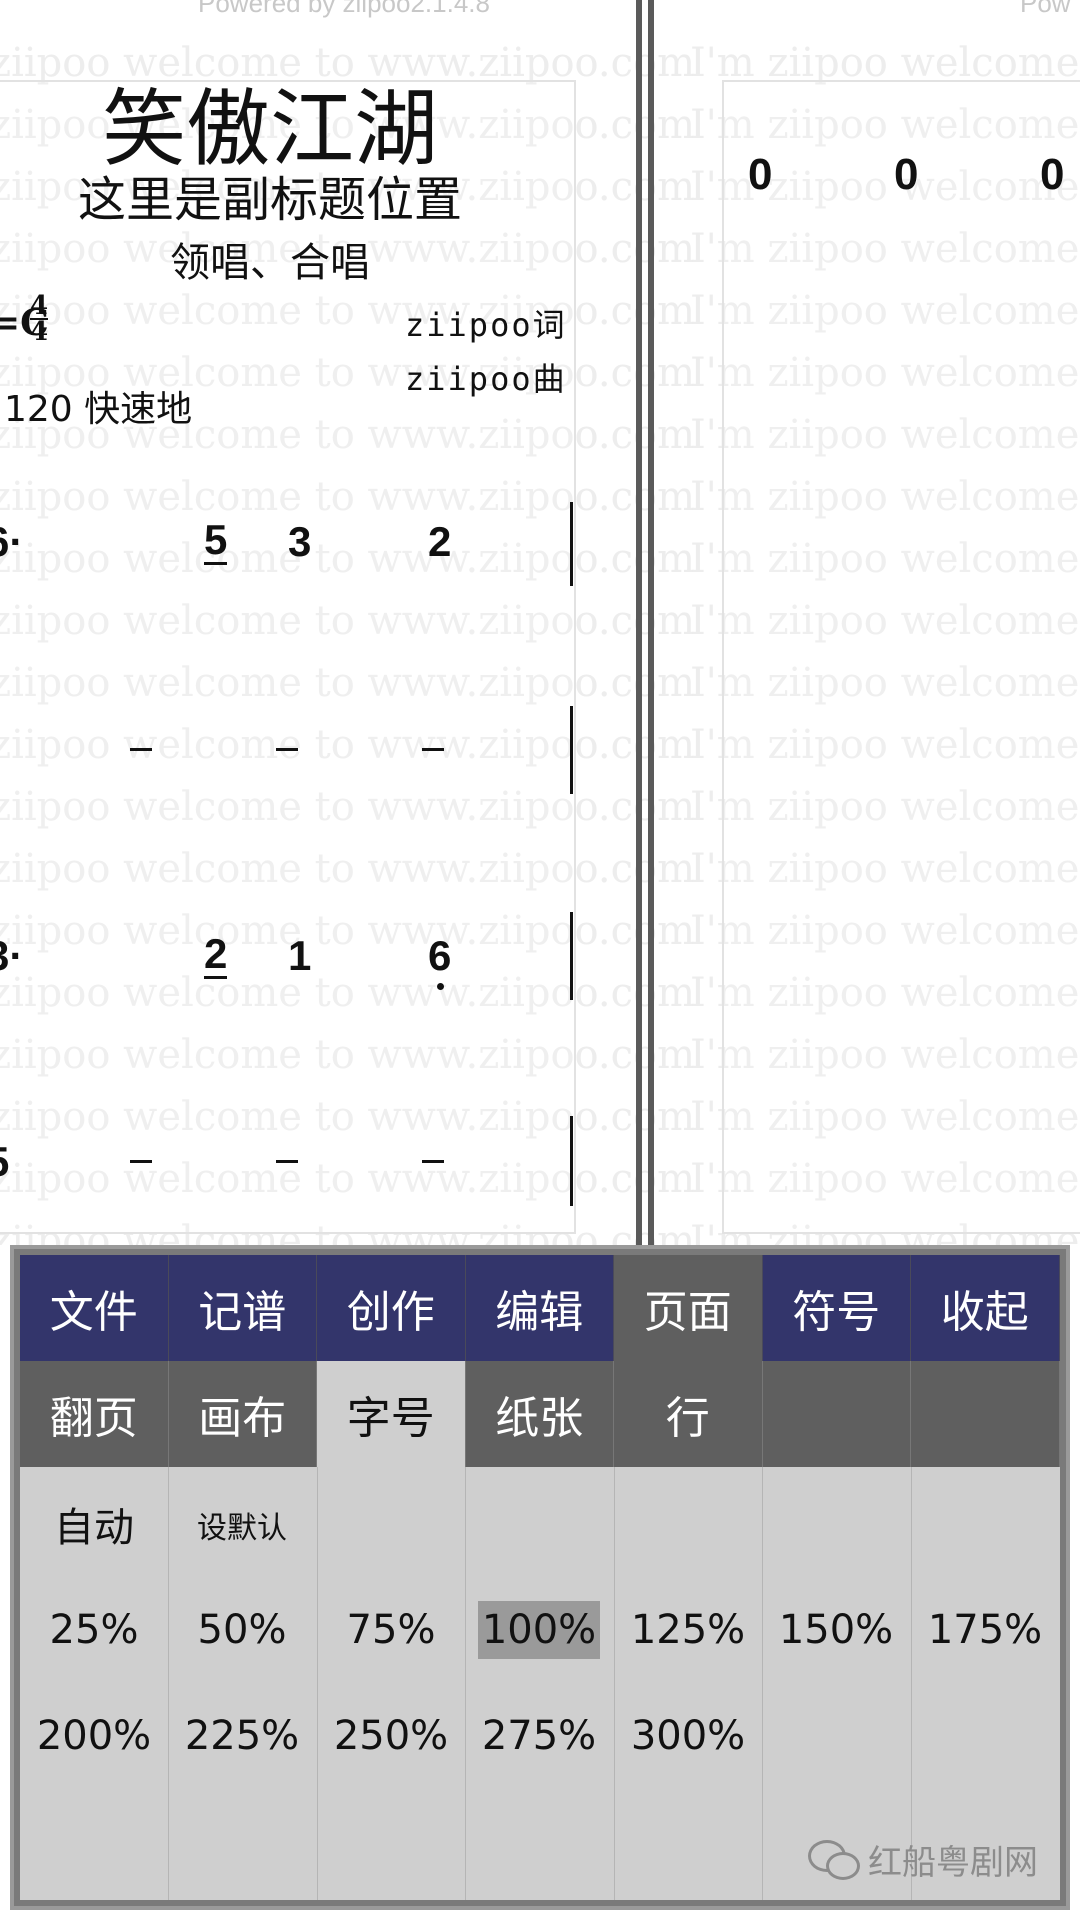 This screenshot has width=1080, height=1920. Describe the element at coordinates (486, 377) in the screenshot. I see `composer-label: ziipoo曲` at that location.